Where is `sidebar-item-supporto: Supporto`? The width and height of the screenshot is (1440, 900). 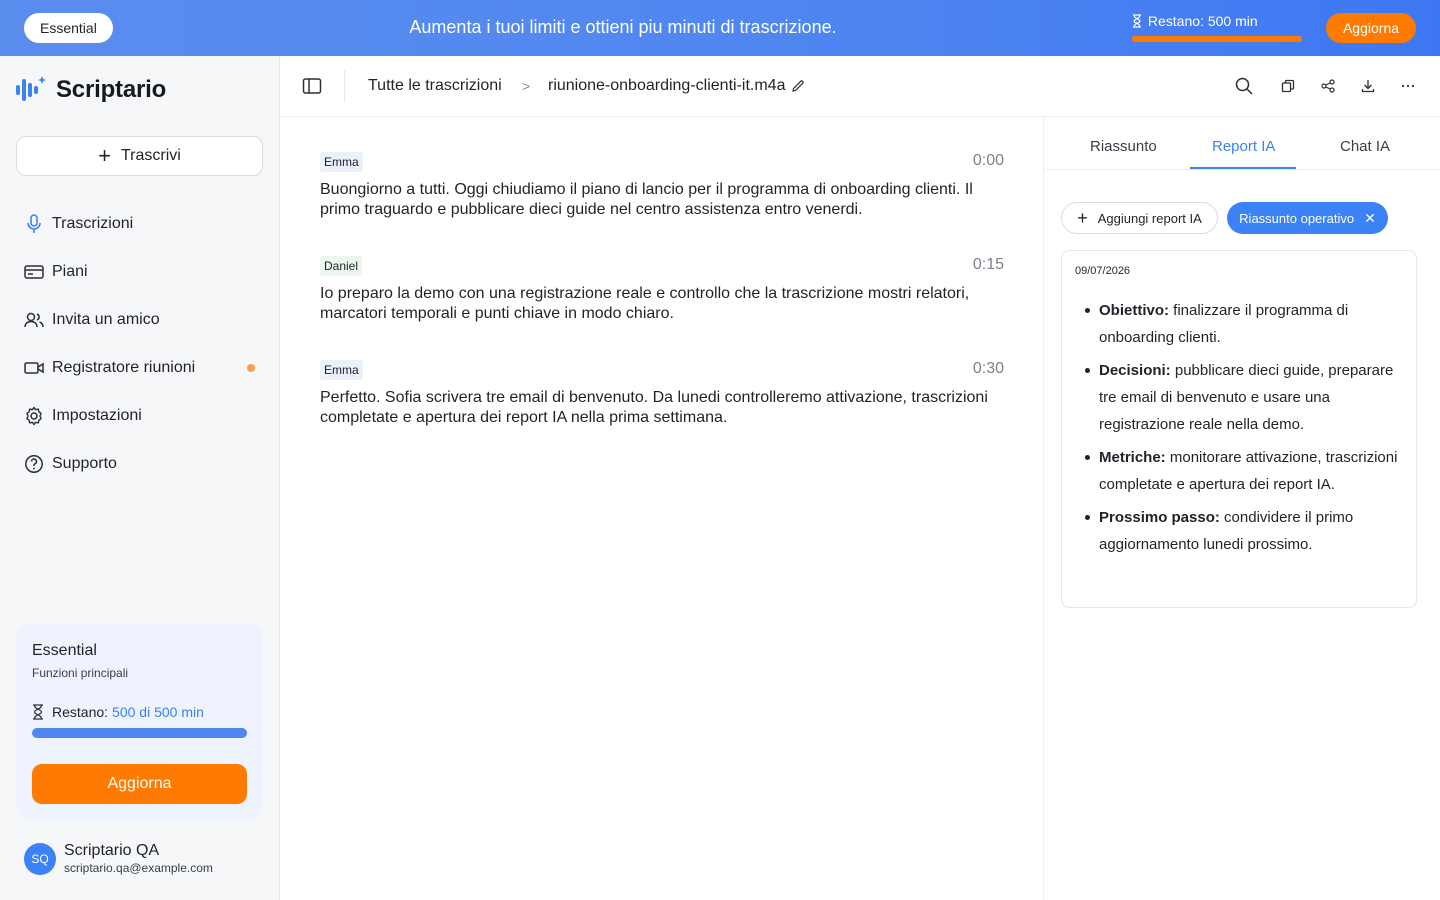 sidebar-item-supporto: Supporto is located at coordinates (139, 464).